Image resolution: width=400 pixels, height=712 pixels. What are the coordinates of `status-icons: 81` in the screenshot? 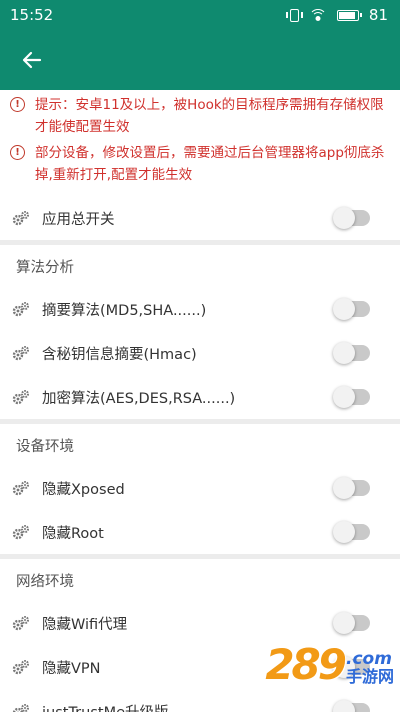 It's located at (336, 15).